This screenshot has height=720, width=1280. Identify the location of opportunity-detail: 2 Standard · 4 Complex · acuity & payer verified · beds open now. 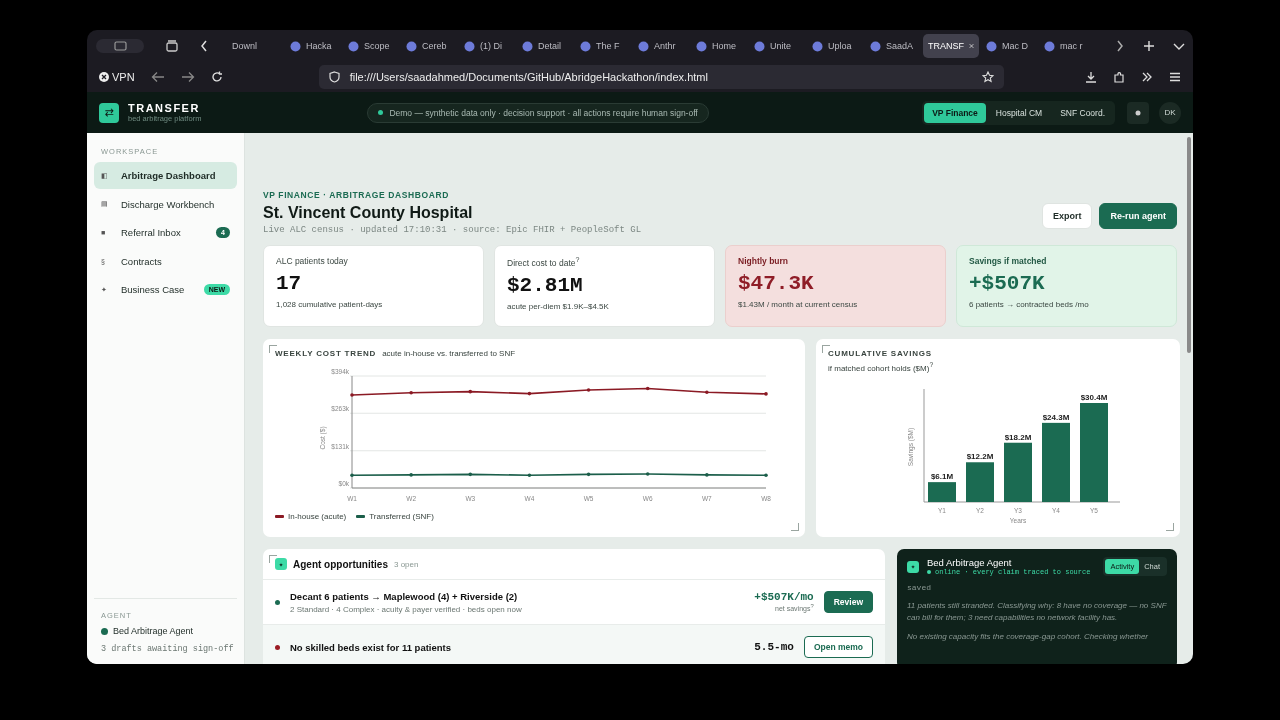
(406, 609).